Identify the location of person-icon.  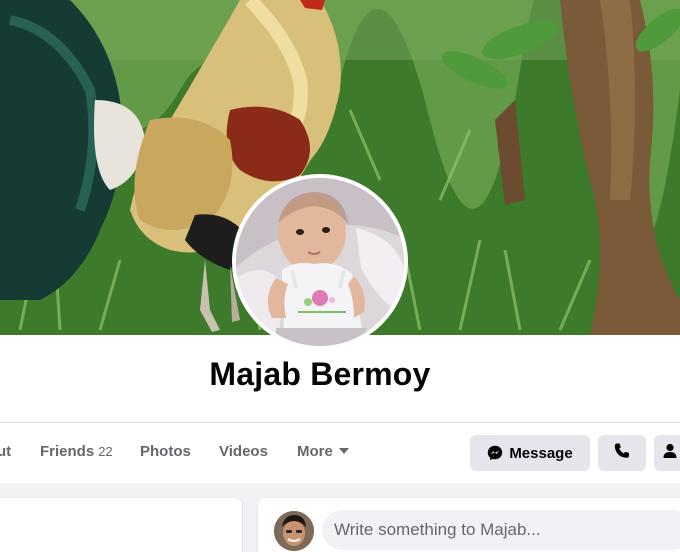
(670, 453).